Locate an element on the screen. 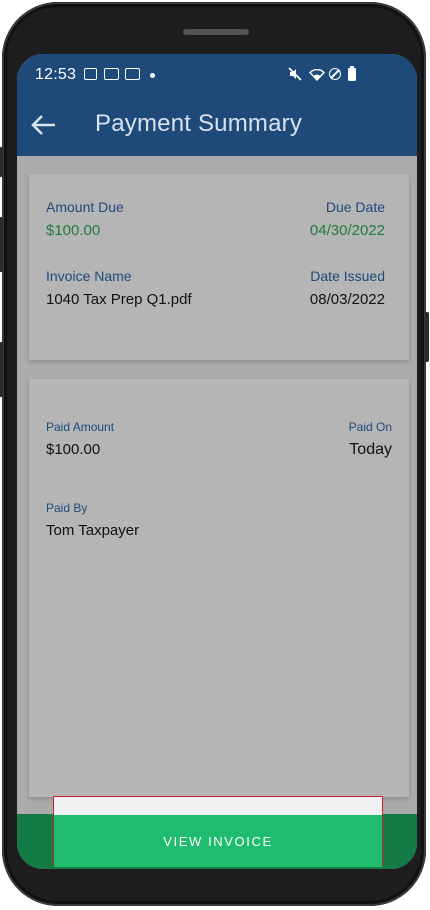 This screenshot has width=430, height=910. battery-icon is located at coordinates (352, 73).